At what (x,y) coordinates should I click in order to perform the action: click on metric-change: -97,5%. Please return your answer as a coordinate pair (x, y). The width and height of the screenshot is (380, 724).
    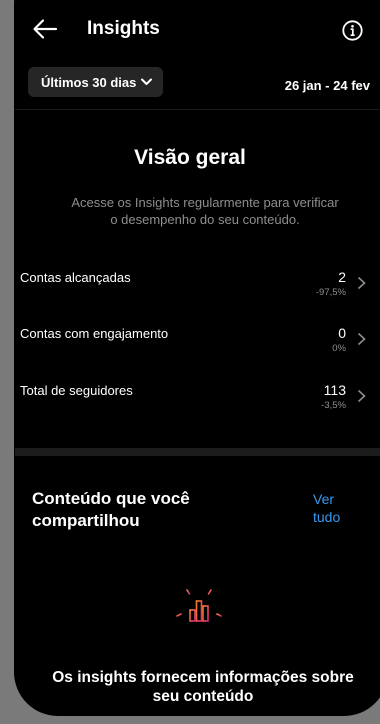
    Looking at the image, I should click on (330, 292).